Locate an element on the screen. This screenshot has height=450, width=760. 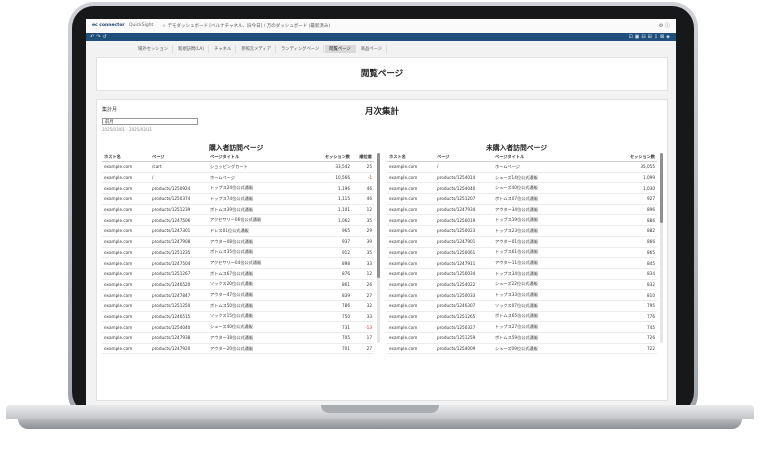
month-select: 前月 is located at coordinates (150, 121).